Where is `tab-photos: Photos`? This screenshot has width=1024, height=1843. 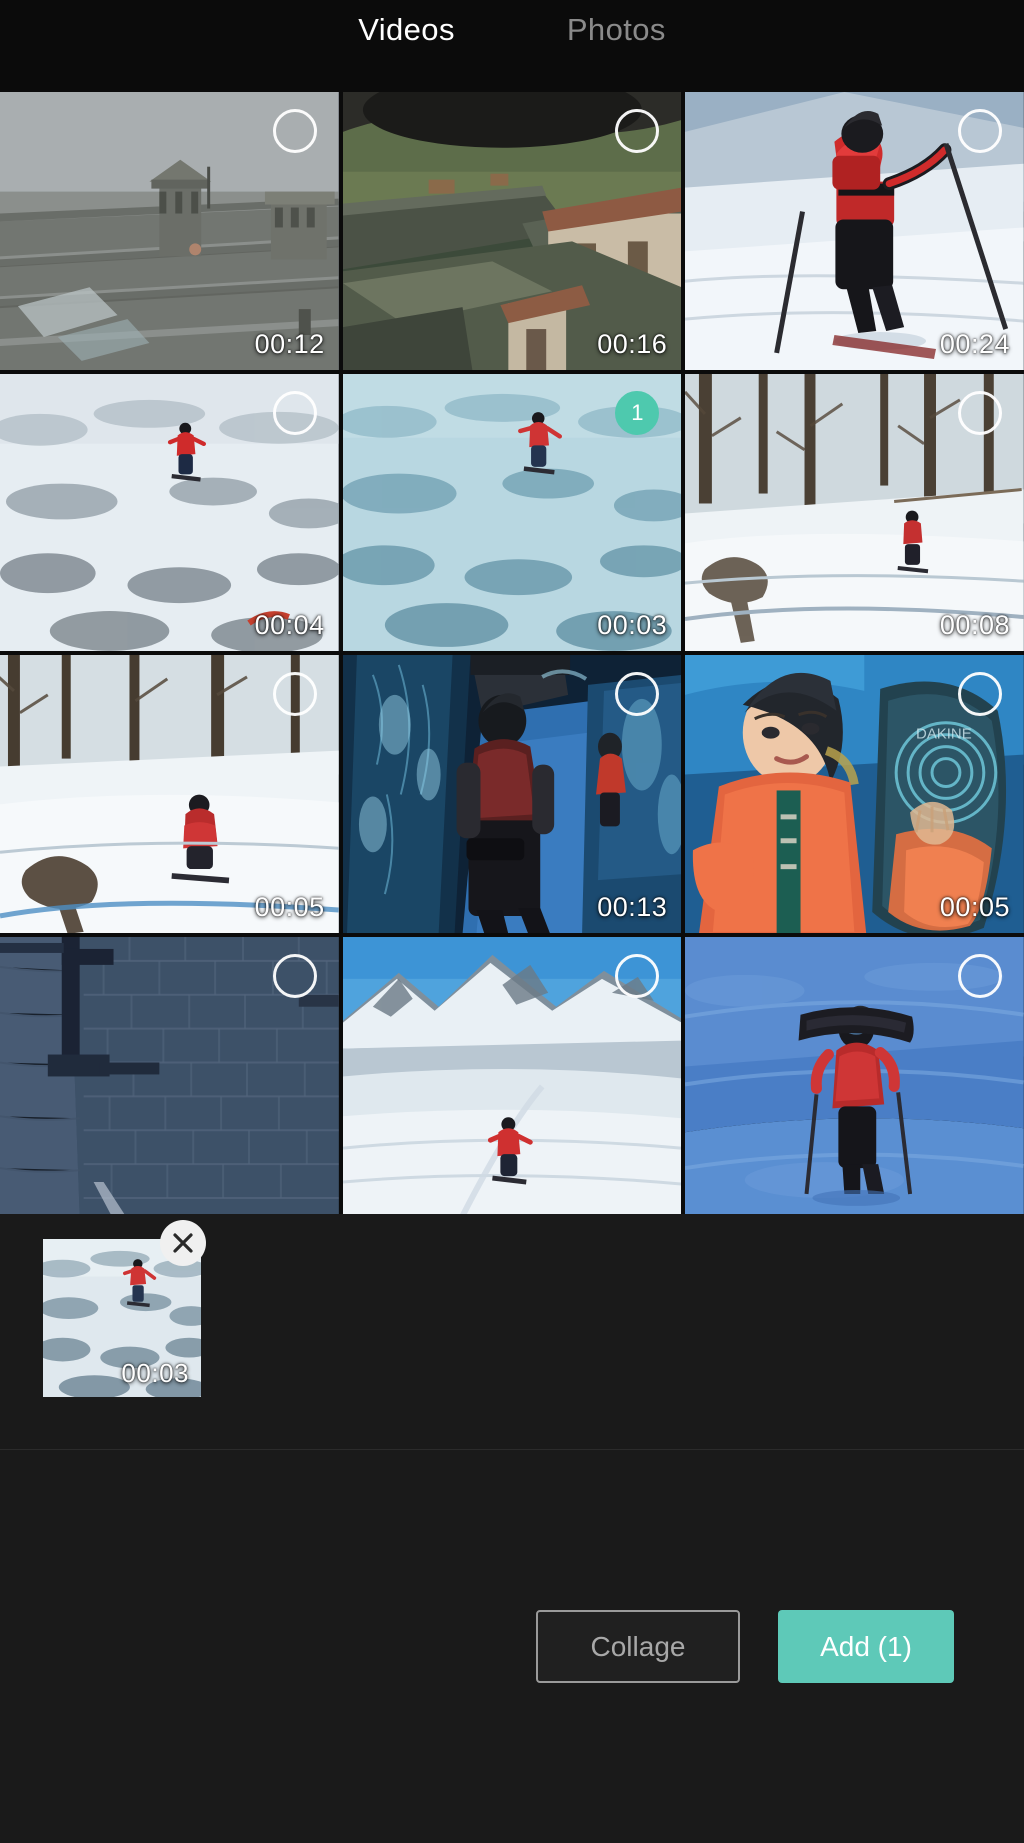
tab-photos: Photos is located at coordinates (616, 33).